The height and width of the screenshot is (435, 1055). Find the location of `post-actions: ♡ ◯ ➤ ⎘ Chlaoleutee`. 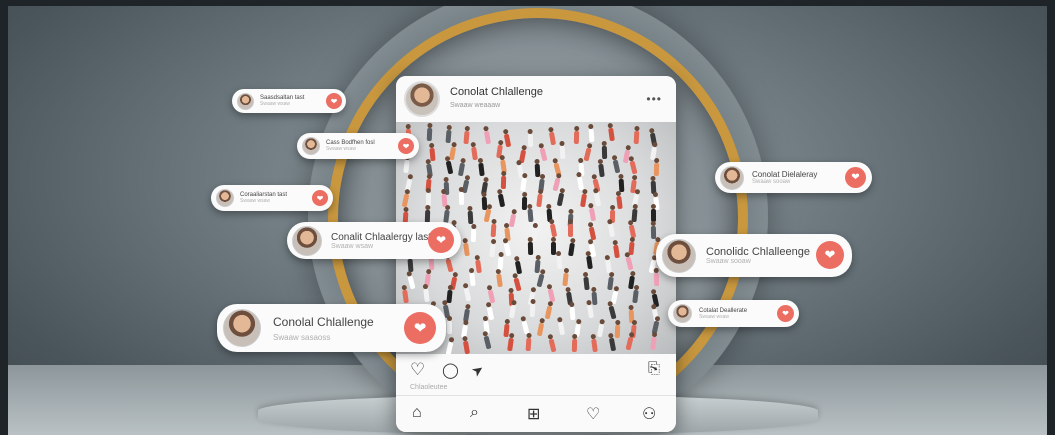

post-actions: ♡ ◯ ➤ ⎘ Chlaoleutee is located at coordinates (536, 375).